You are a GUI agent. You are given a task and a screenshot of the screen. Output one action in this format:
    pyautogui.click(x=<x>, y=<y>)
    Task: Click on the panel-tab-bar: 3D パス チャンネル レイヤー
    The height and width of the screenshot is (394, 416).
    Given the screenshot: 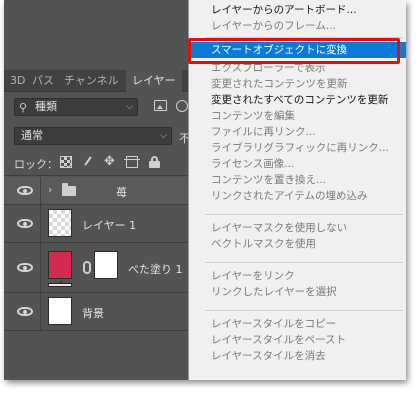 What is the action you would take?
    pyautogui.click(x=96, y=81)
    